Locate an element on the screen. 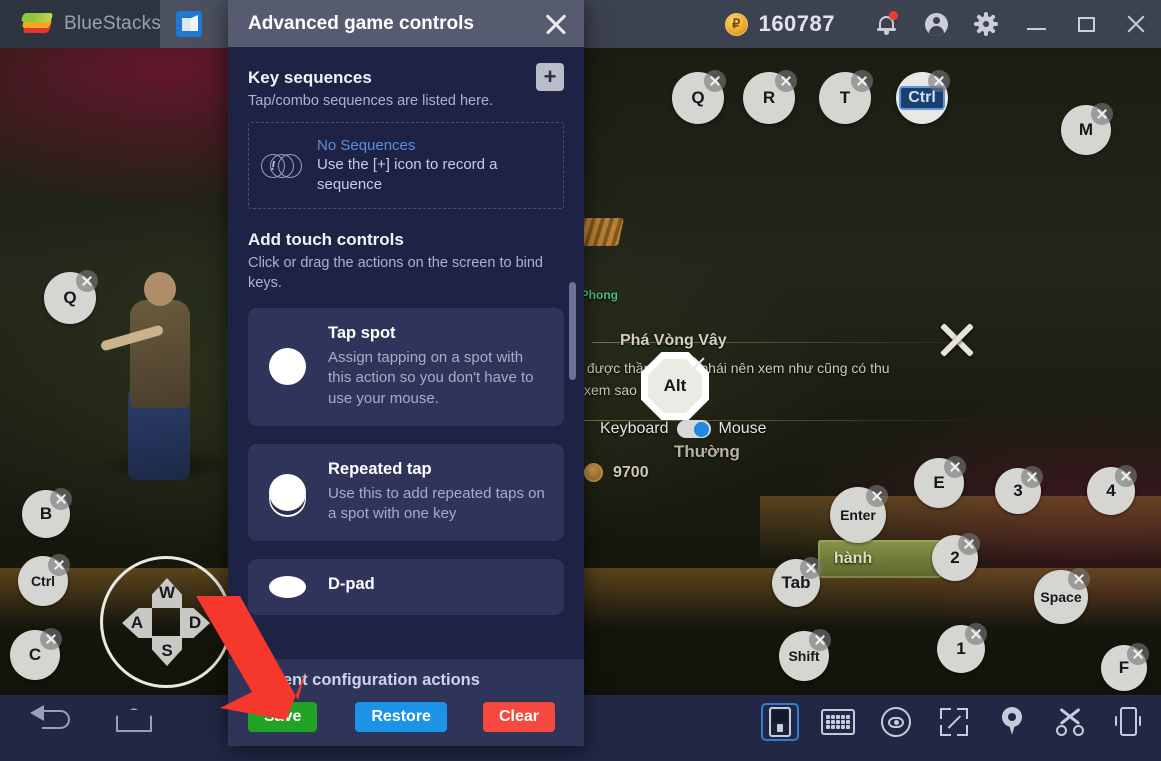  dpad-up: W is located at coordinates (167, 593).